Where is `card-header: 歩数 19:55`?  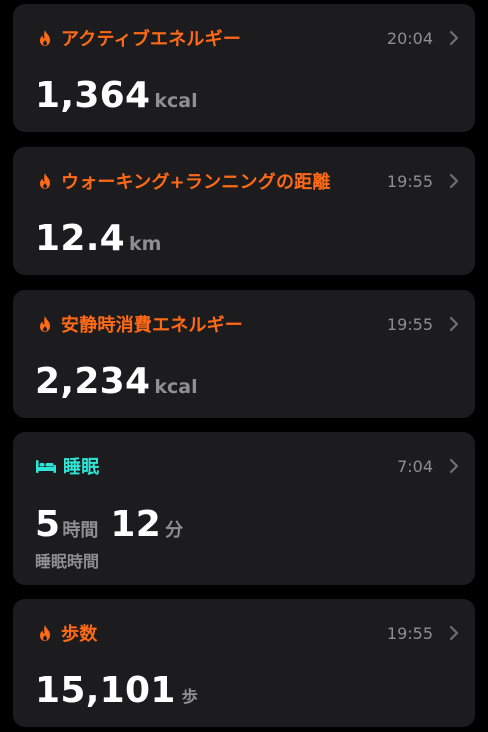
card-header: 歩数 19:55 is located at coordinates (248, 633).